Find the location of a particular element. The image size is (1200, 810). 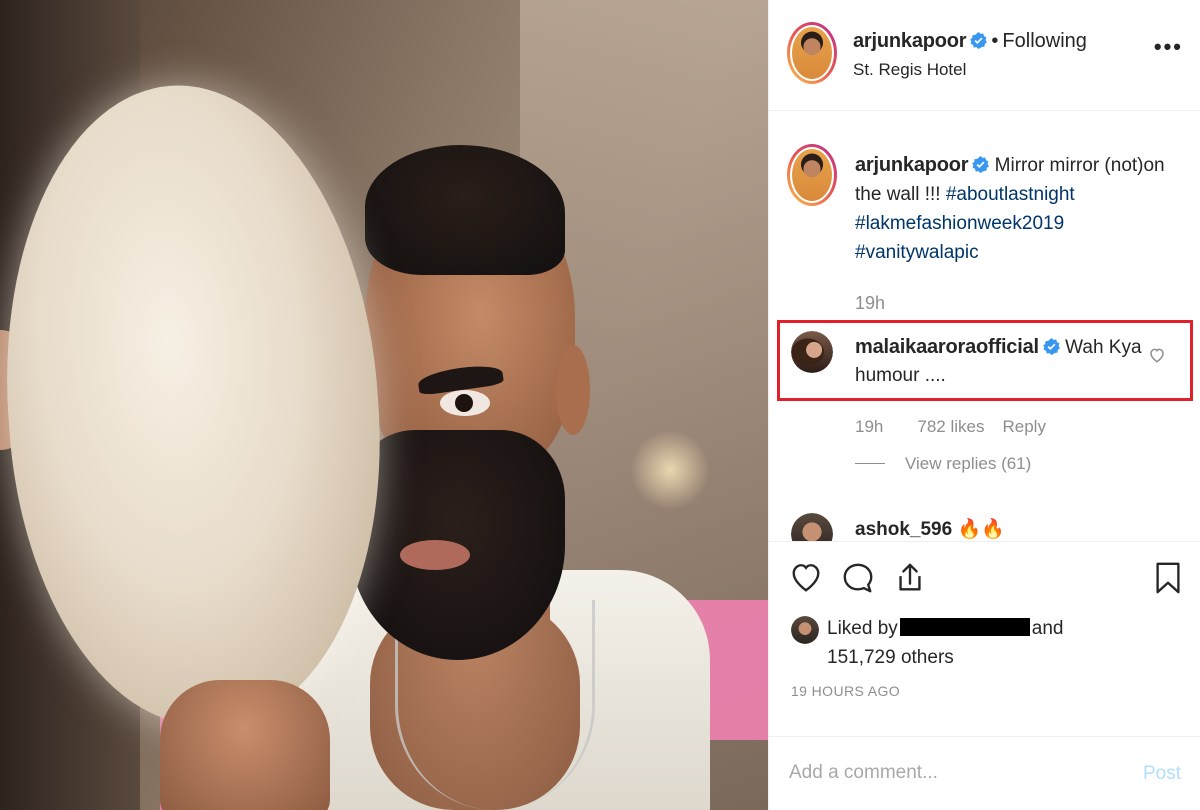

share-icon is located at coordinates (910, 578).